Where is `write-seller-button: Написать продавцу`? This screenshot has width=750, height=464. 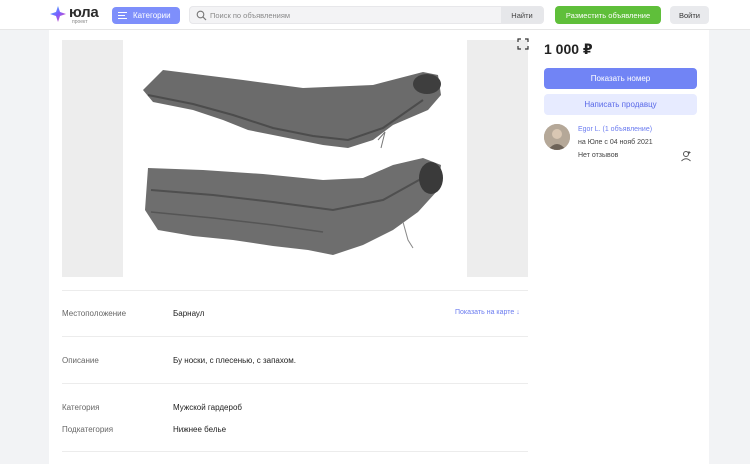
write-seller-button: Написать продавцу is located at coordinates (620, 104).